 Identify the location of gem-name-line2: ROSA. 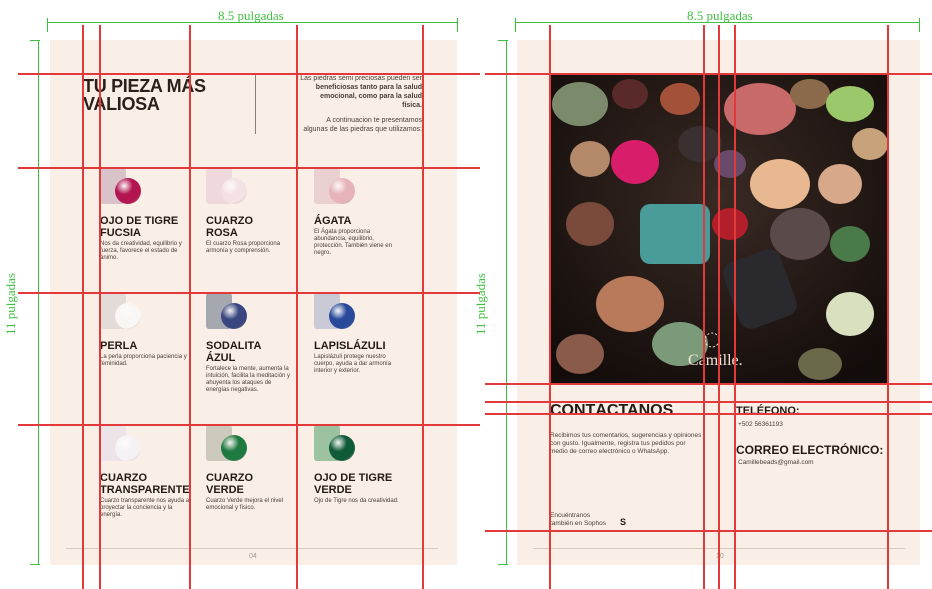
(222, 233).